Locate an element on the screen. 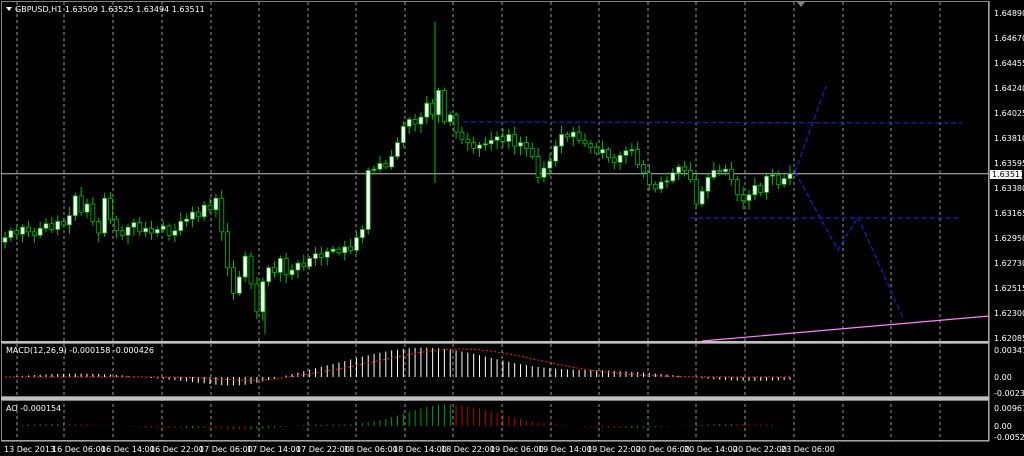 The width and height of the screenshot is (1024, 456). time-tick: 16 Dec 06:00 is located at coordinates (79, 449).